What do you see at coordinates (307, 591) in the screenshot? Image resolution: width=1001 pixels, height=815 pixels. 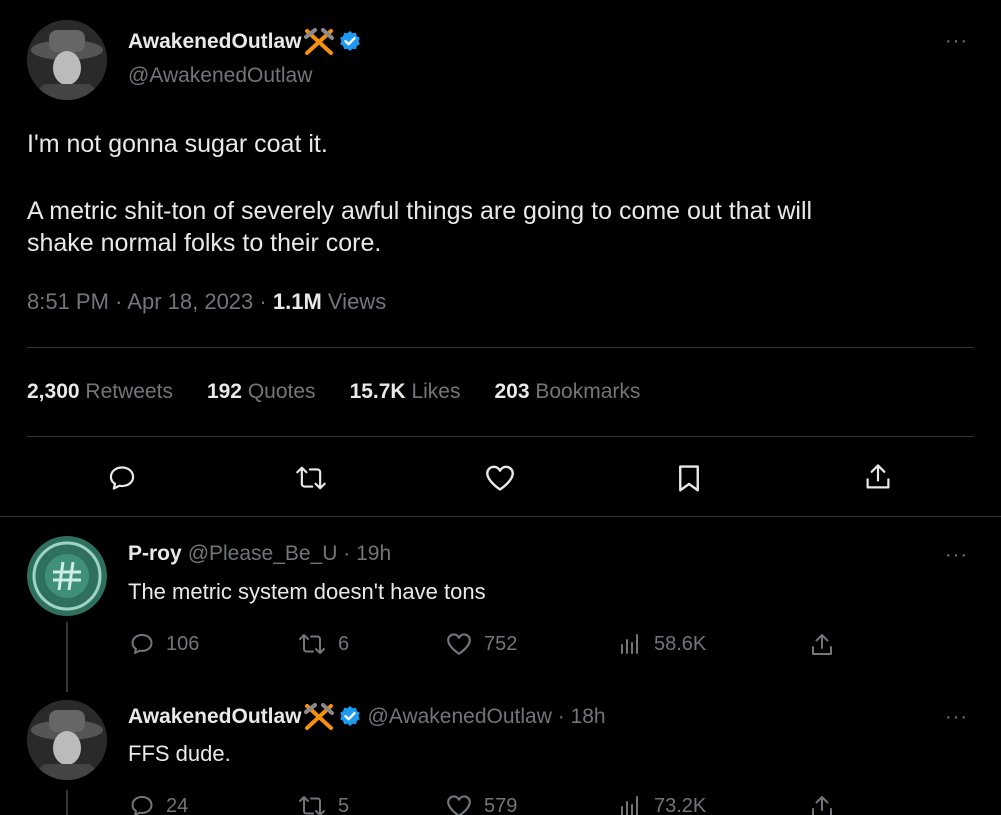 I see `reply-text: The metric system doesn't have tons` at bounding box center [307, 591].